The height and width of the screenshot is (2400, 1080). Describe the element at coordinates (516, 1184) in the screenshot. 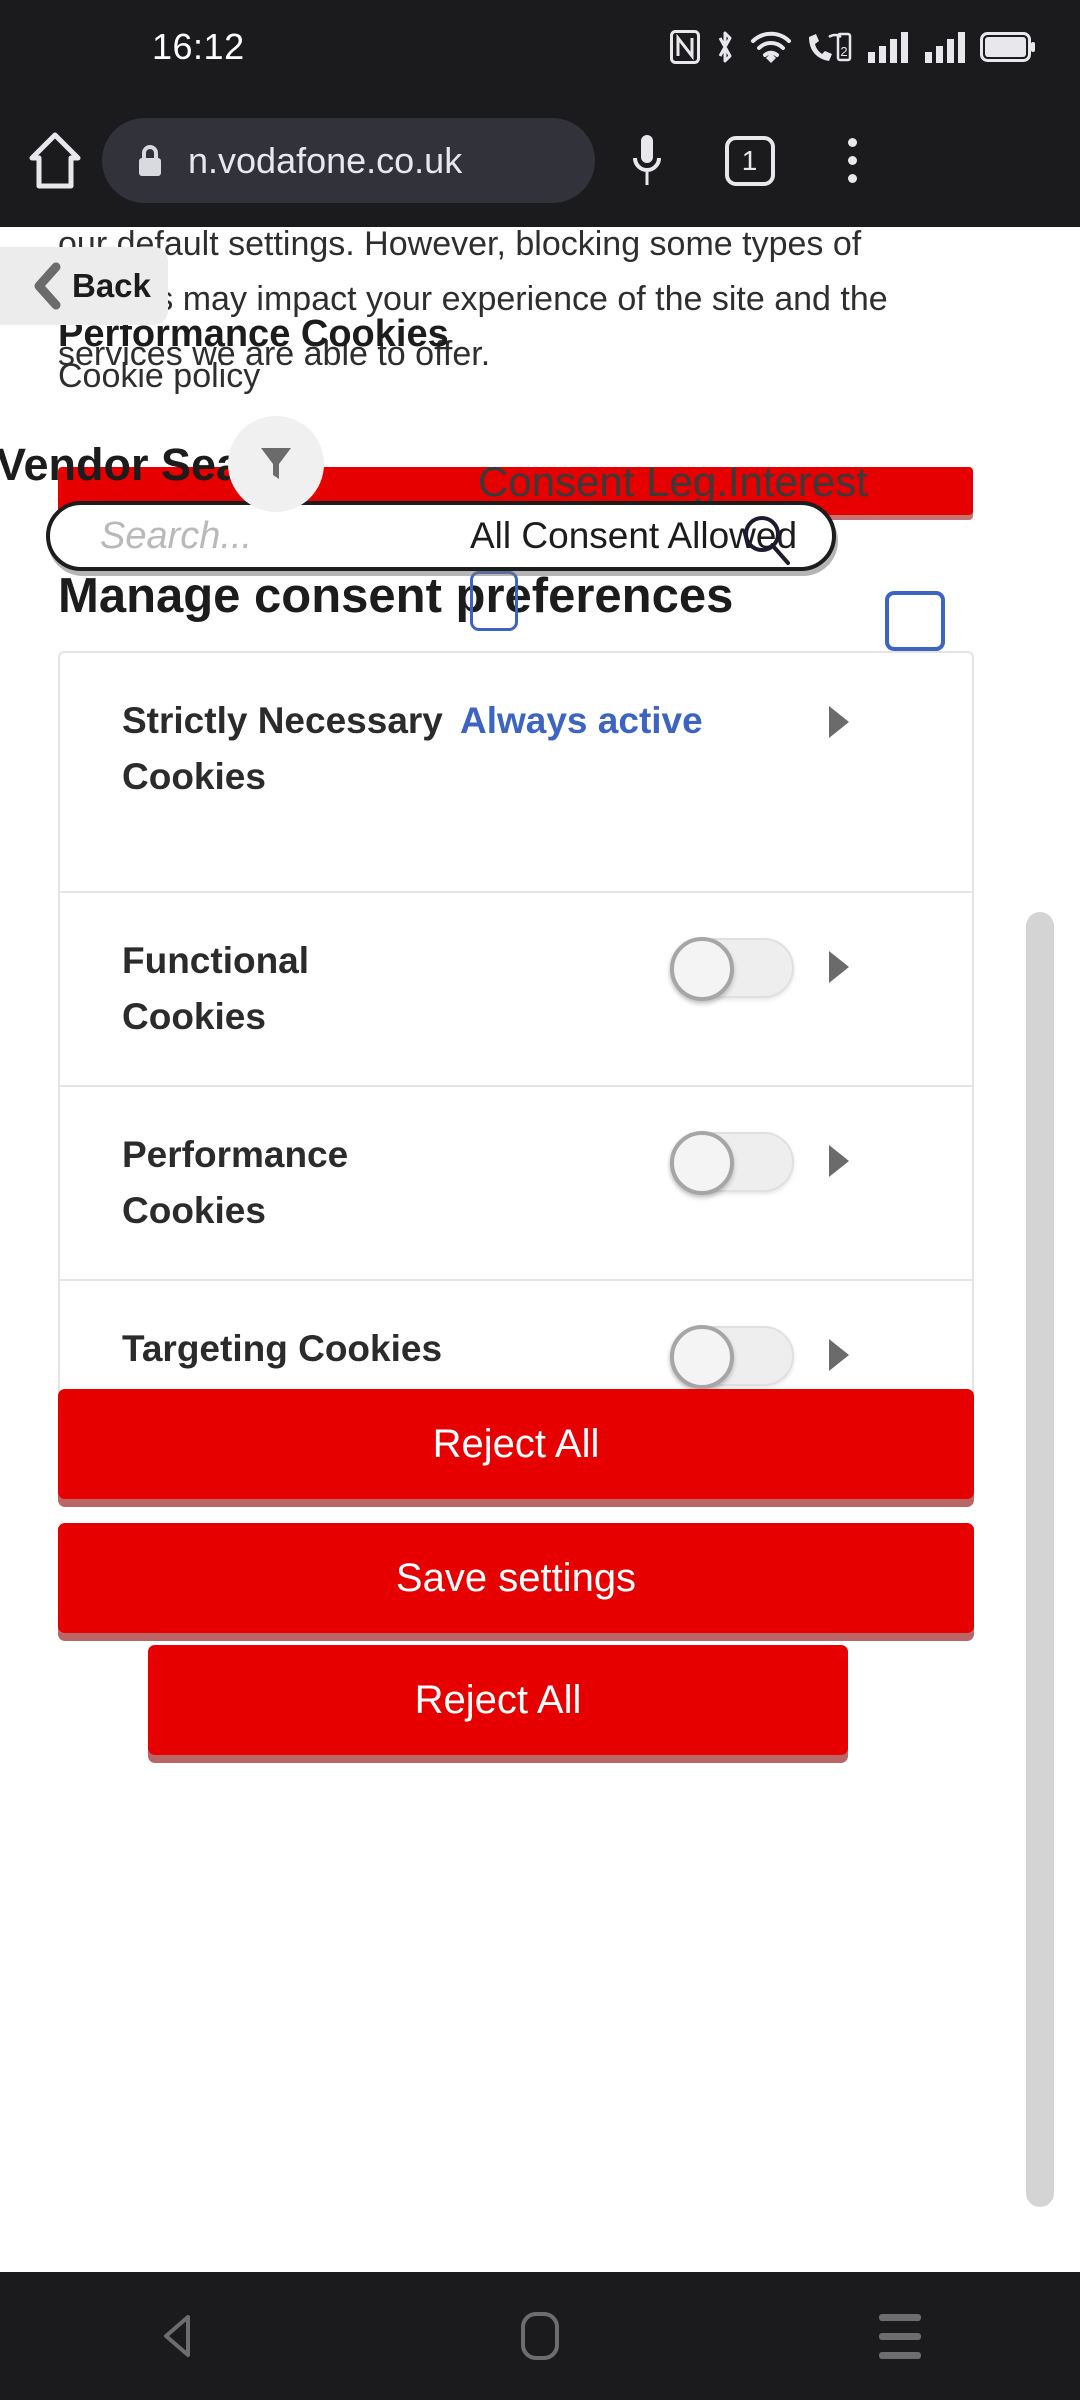

I see `cookie-row-performance: Performance Cookies` at that location.